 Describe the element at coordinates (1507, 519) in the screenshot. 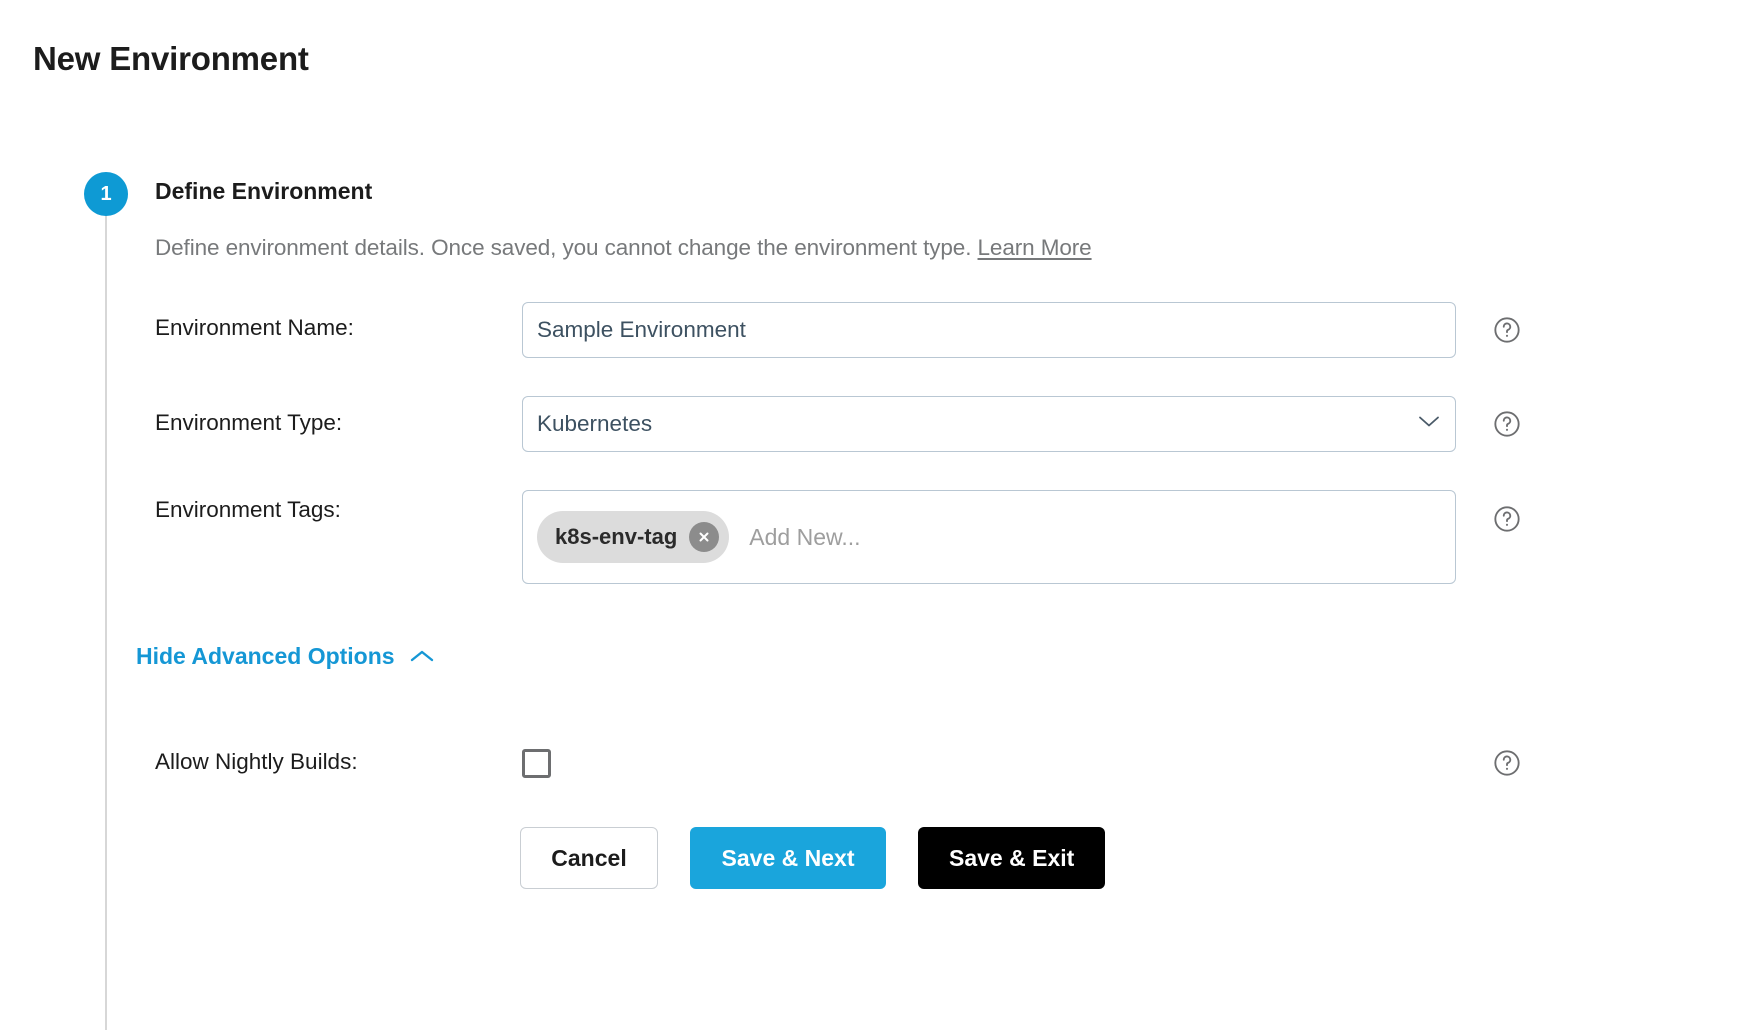

I see `environment-tags-help-icon` at that location.